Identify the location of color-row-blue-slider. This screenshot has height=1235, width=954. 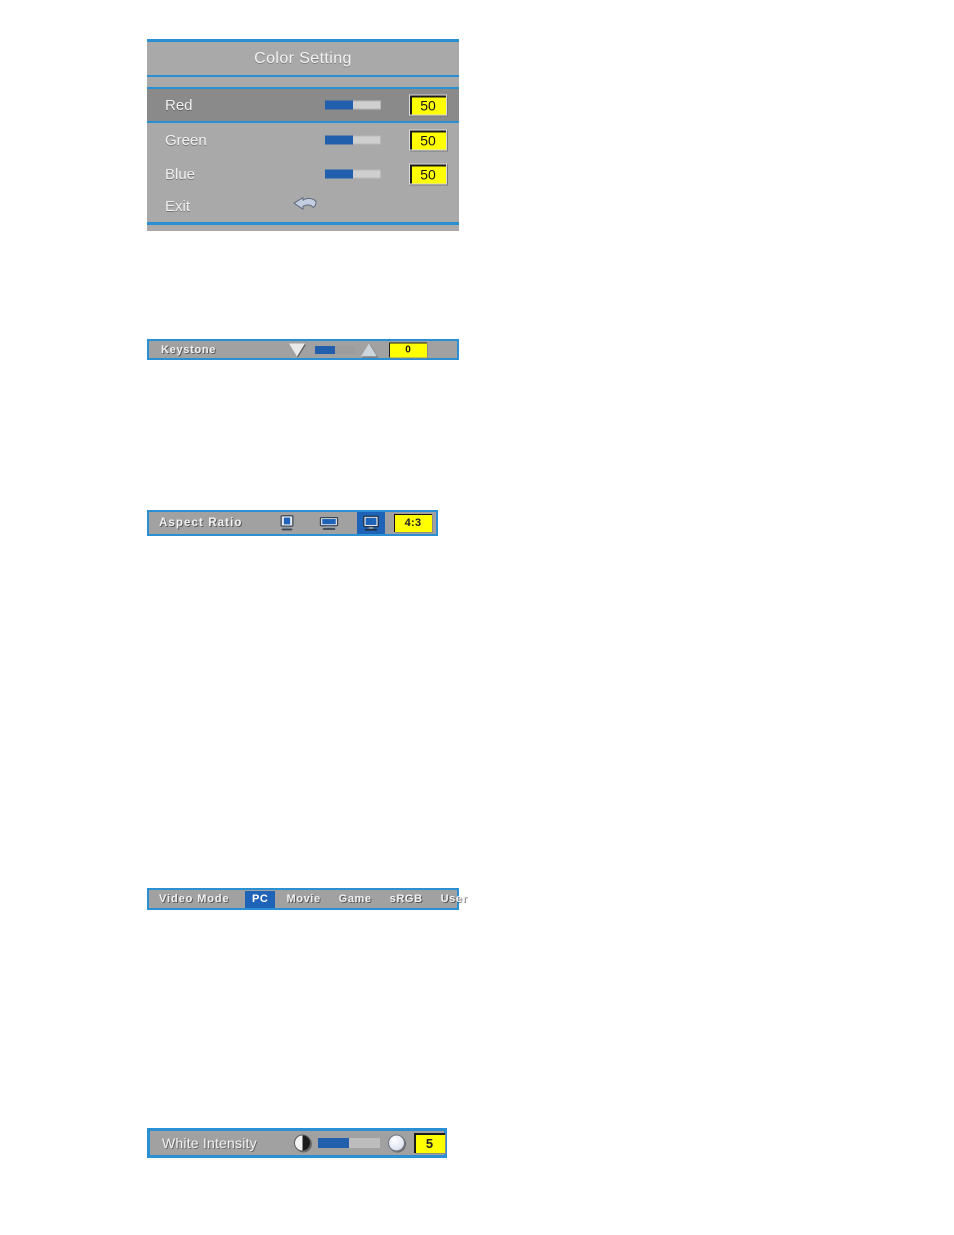
(353, 174).